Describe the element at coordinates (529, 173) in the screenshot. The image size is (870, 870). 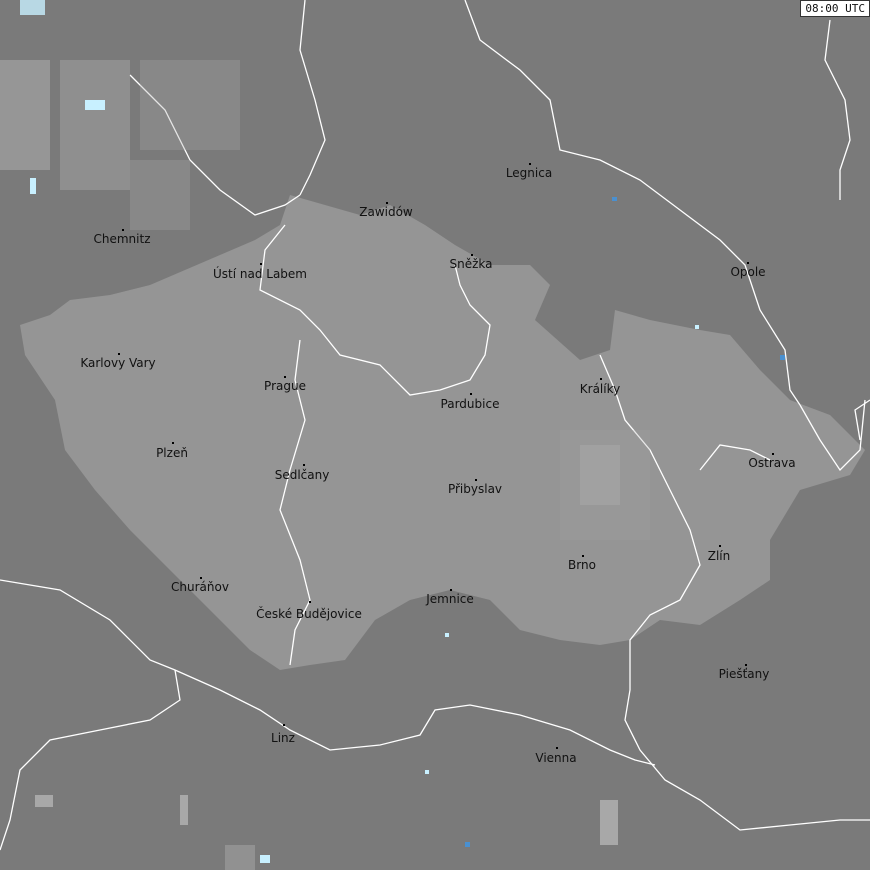
I see `city-label-legnica: Legnica` at that location.